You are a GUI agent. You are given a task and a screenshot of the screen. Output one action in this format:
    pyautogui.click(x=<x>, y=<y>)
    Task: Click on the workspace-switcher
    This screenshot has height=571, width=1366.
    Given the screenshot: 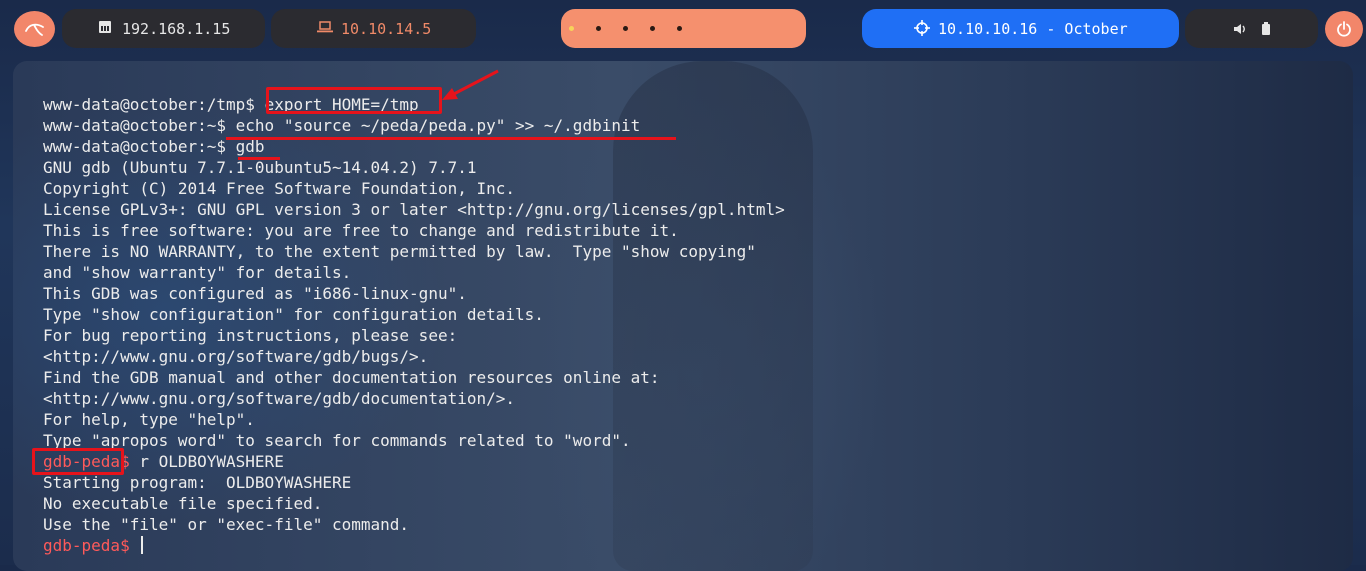 What is the action you would take?
    pyautogui.click(x=683, y=28)
    